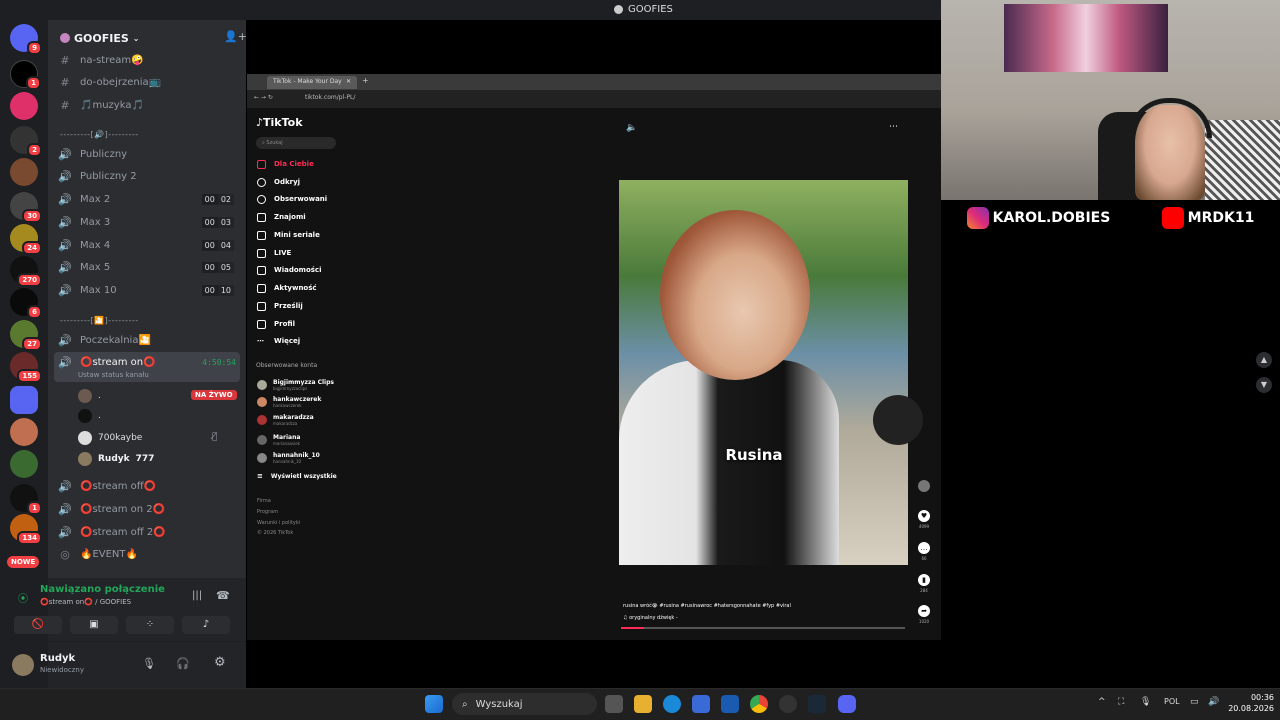  Describe the element at coordinates (1249, 703) in the screenshot. I see `clock: 00:36 20.08.2026` at that location.